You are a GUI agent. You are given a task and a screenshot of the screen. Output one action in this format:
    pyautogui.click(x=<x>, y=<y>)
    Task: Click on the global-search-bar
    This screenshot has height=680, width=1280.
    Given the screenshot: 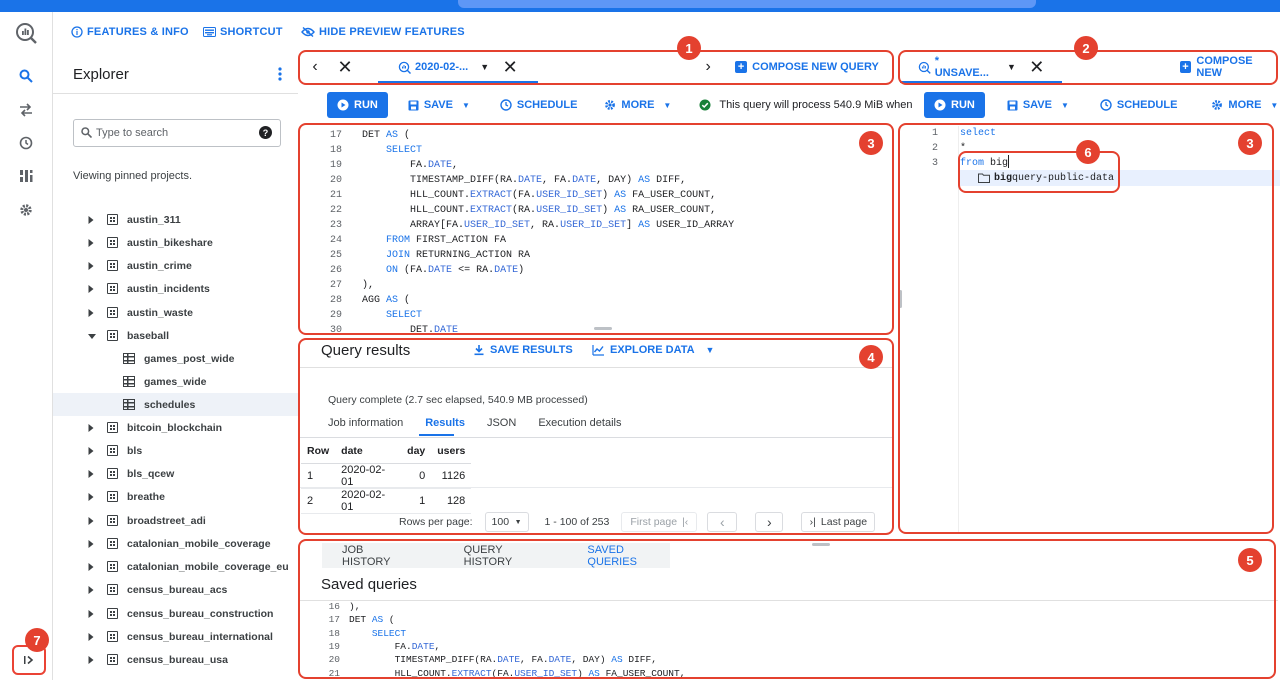 What is the action you would take?
    pyautogui.click(x=747, y=4)
    